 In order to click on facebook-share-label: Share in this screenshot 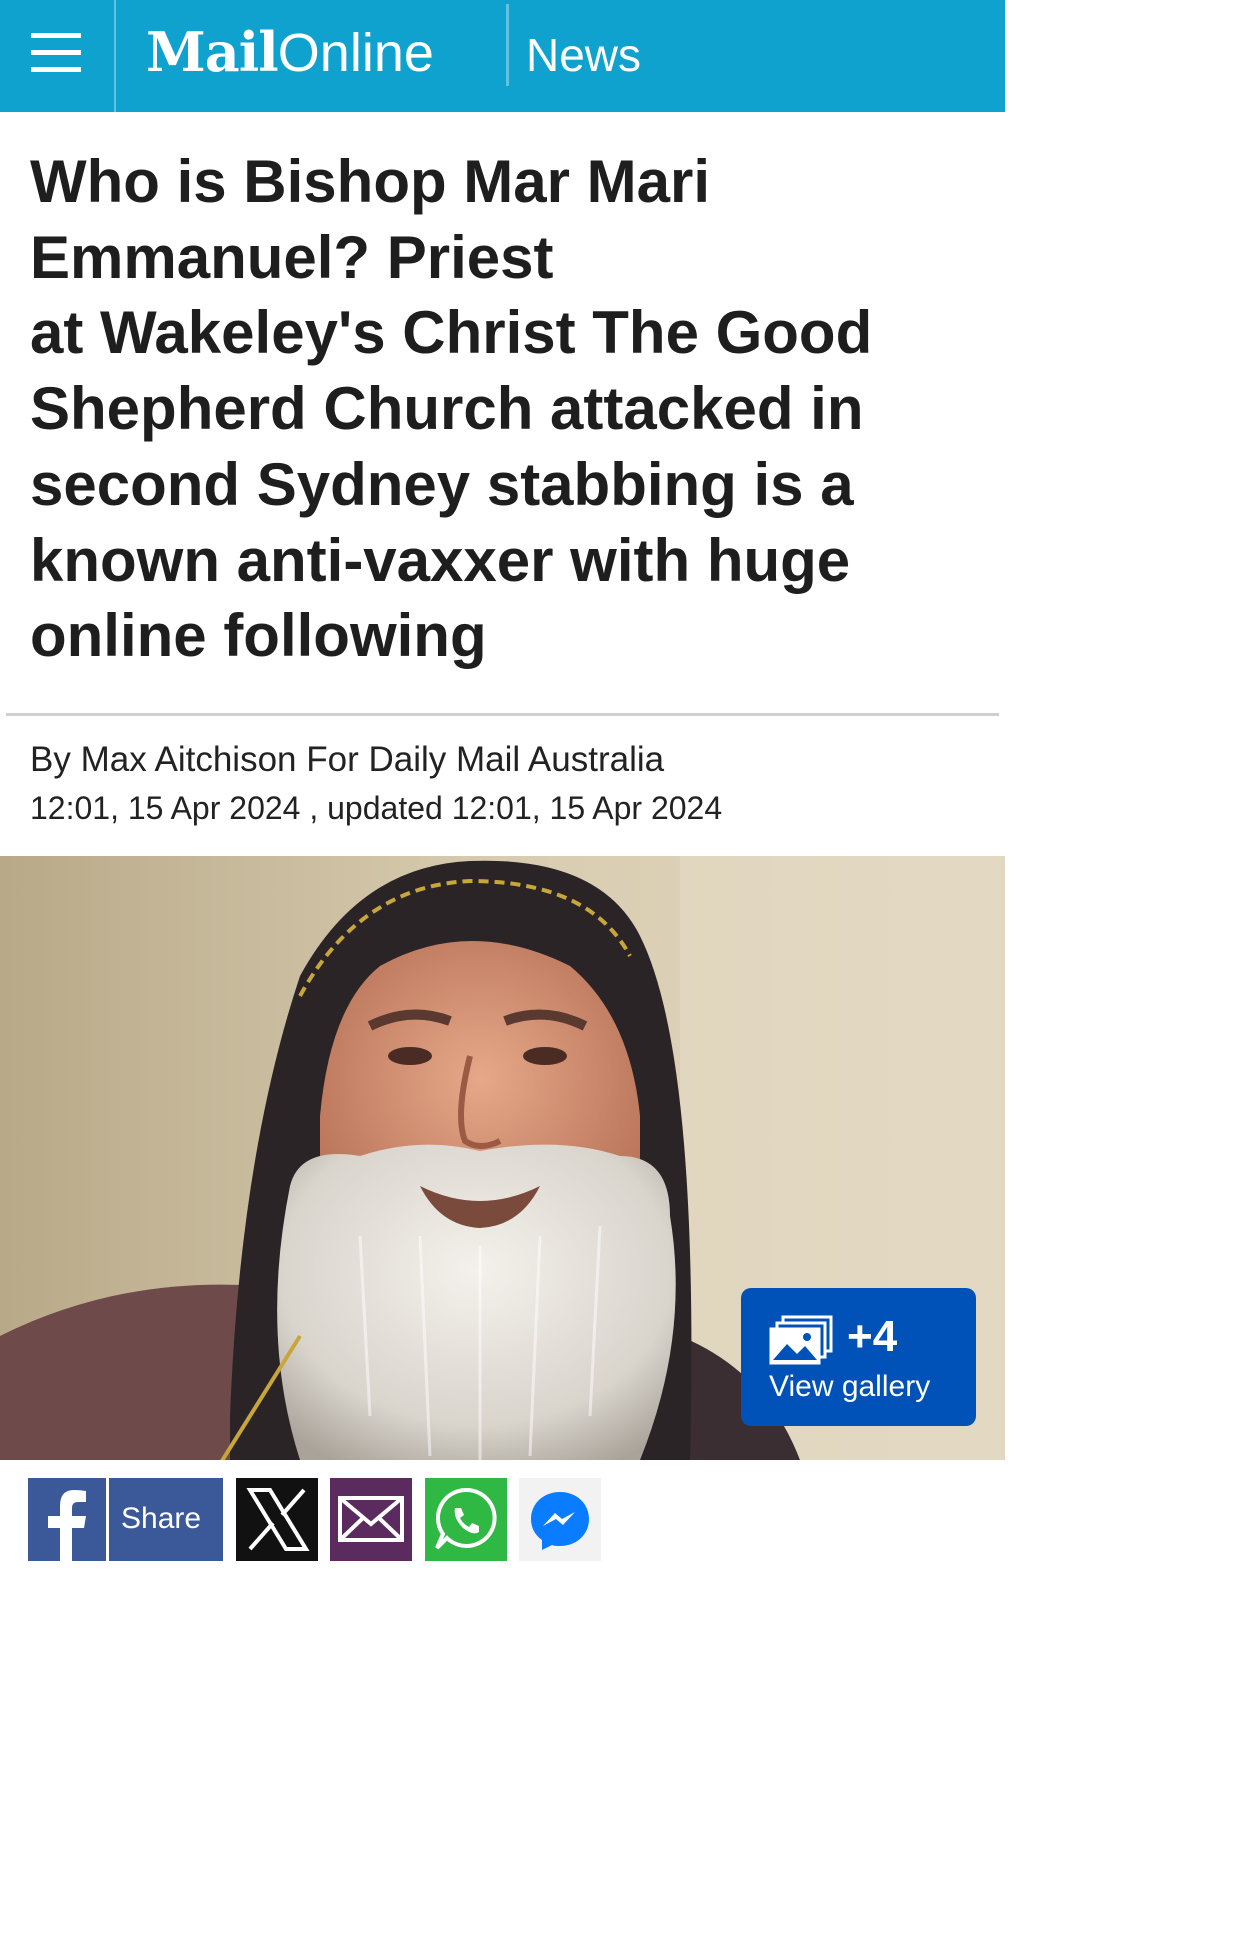, I will do `click(161, 1518)`.